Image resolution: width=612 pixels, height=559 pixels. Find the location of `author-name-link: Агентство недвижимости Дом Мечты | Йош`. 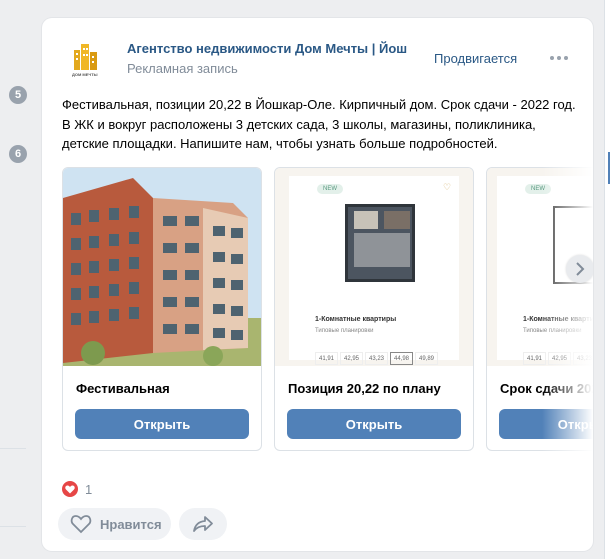

author-name-link: Агентство недвижимости Дом Мечты | Йош is located at coordinates (267, 48).